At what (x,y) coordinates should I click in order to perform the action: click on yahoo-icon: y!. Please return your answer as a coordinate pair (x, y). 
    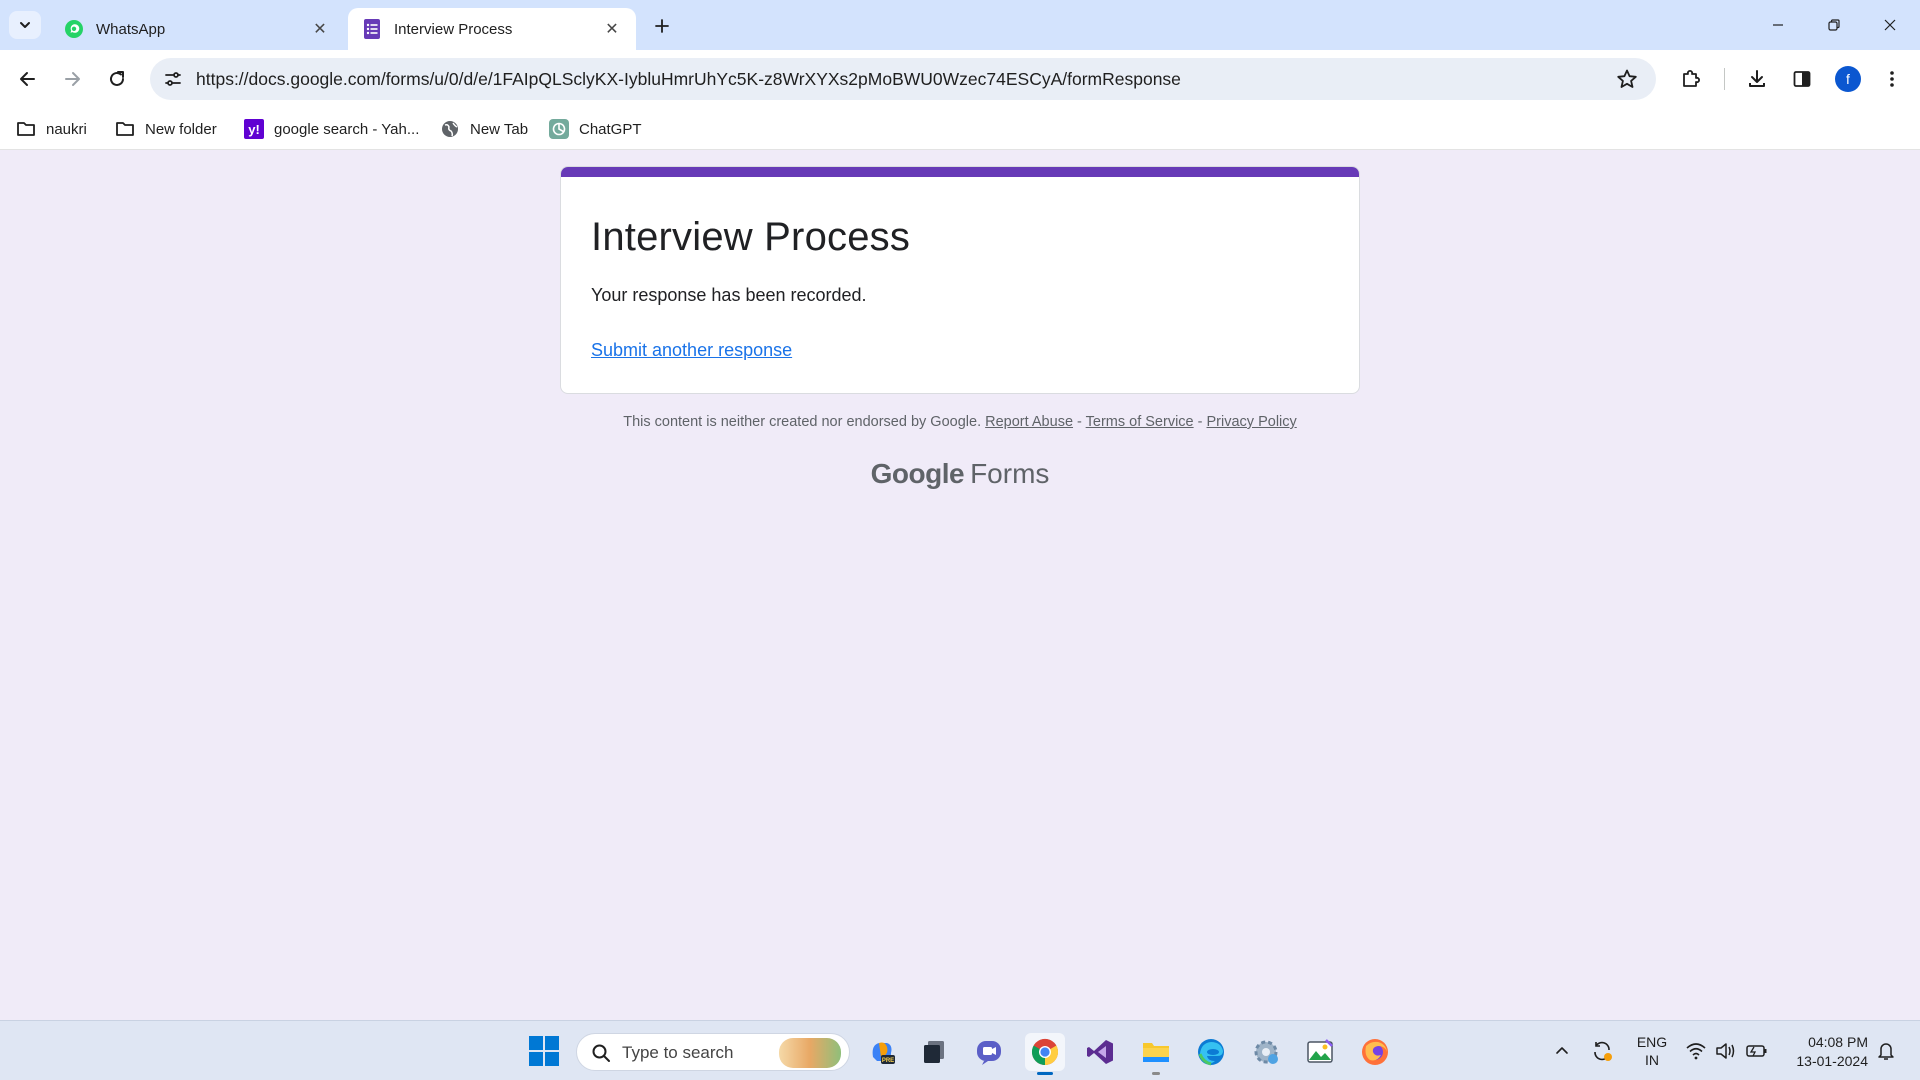
    Looking at the image, I should click on (254, 129).